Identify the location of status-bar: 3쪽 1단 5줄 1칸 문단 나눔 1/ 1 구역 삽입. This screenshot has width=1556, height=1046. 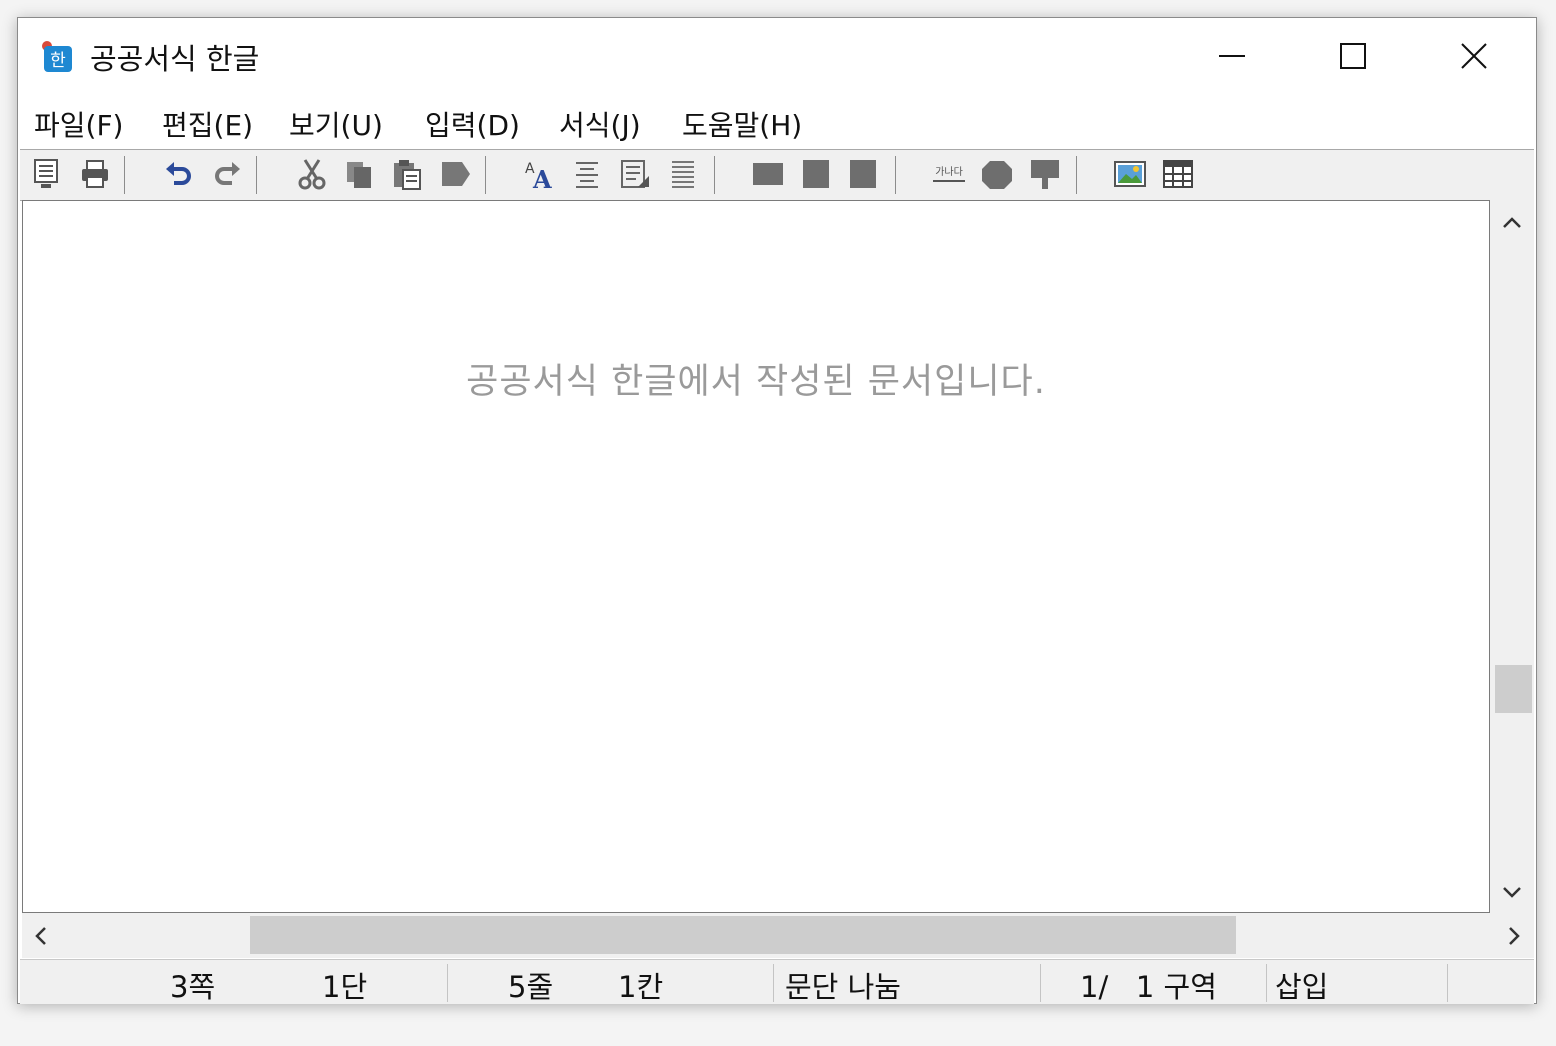
(777, 981).